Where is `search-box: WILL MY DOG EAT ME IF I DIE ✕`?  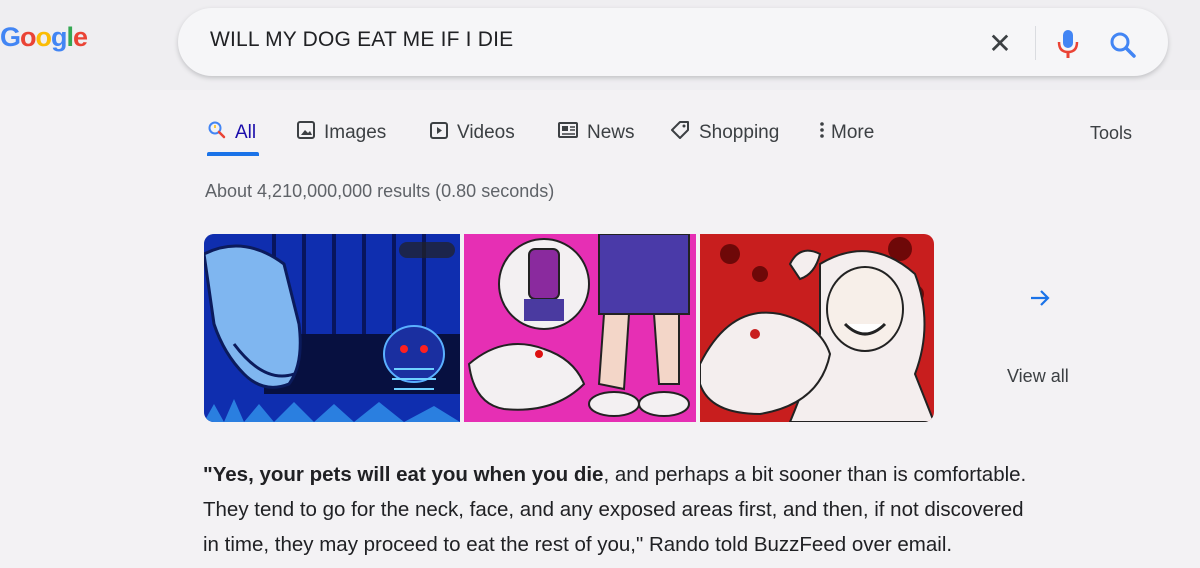 search-box: WILL MY DOG EAT ME IF I DIE ✕ is located at coordinates (673, 42).